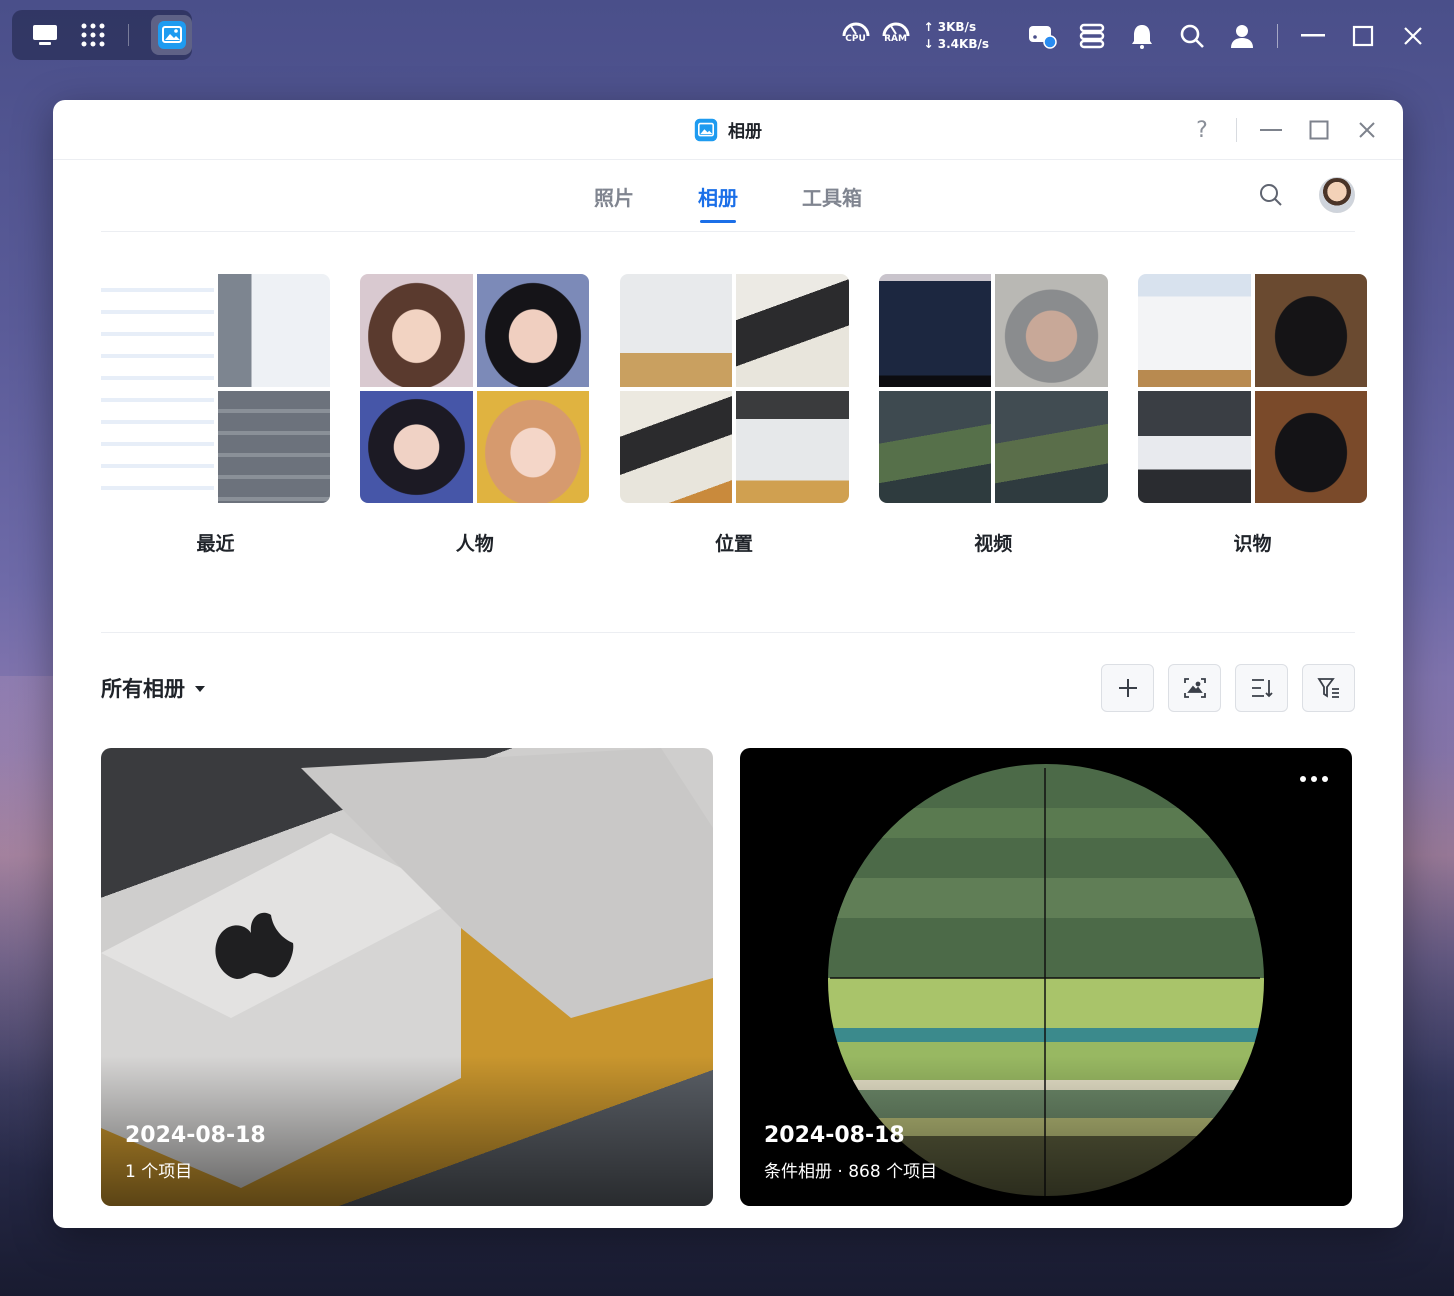 Image resolution: width=1454 pixels, height=1296 pixels. I want to click on net-upload: ↑ 3KB/s, so click(950, 27).